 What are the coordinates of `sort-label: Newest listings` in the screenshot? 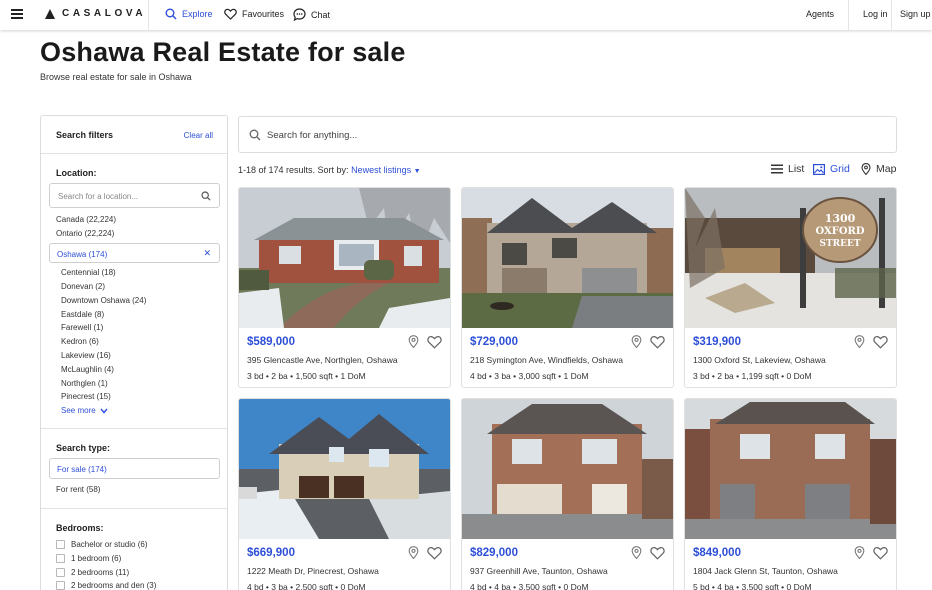 It's located at (381, 170).